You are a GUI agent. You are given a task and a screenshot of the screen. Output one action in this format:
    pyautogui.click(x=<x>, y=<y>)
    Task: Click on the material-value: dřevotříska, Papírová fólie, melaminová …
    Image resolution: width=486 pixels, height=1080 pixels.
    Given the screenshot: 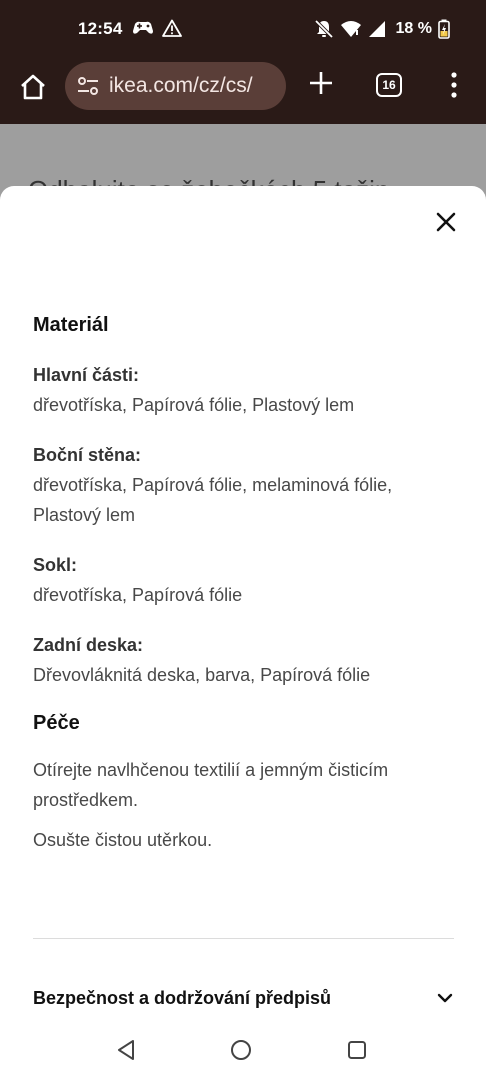 What is the action you would take?
    pyautogui.click(x=213, y=500)
    